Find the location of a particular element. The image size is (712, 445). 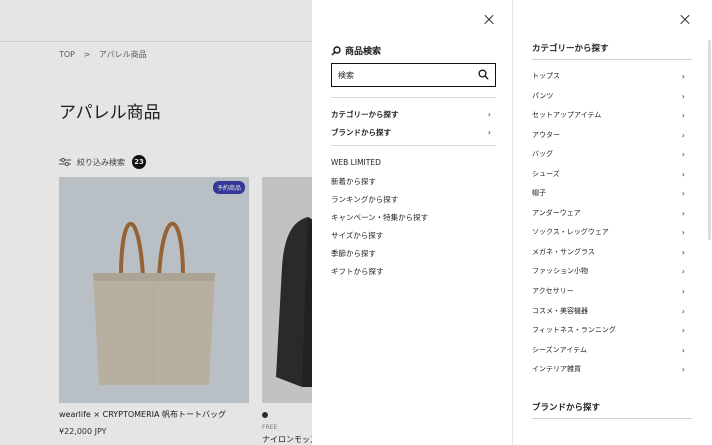

category-item: アウター › is located at coordinates (608, 135).